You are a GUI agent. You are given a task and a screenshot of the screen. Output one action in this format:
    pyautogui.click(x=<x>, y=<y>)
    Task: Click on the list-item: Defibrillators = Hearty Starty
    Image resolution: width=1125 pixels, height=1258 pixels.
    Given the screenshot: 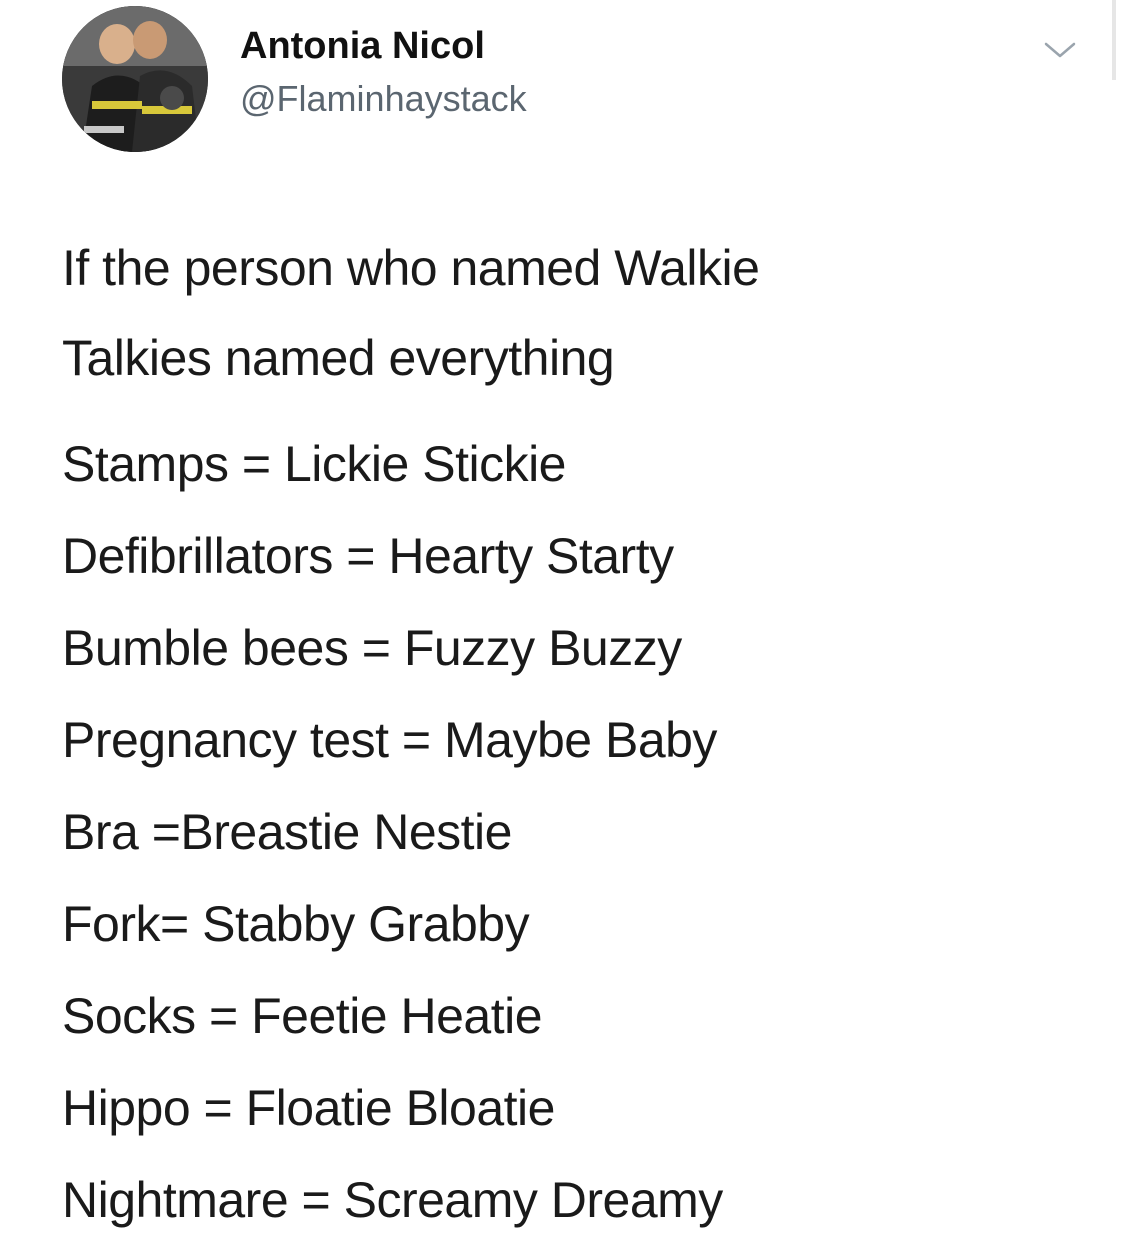 What is the action you would take?
    pyautogui.click(x=368, y=556)
    